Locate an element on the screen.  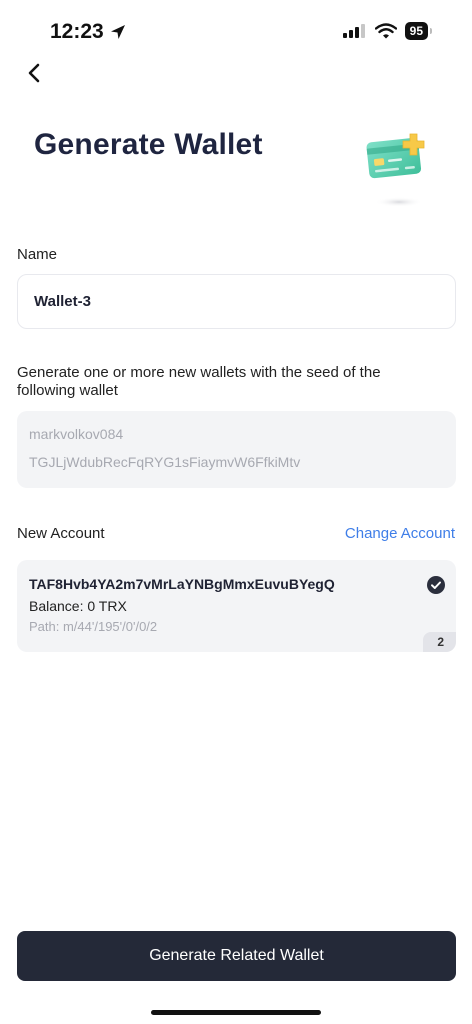
new-account-label: New Account is located at coordinates (61, 533).